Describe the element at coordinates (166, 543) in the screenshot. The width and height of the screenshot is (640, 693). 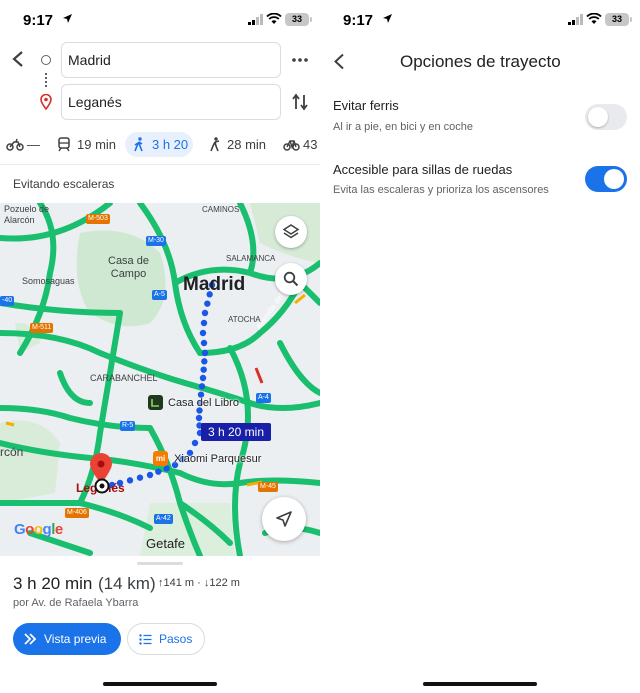
I see `place-getafe: Getafe` at that location.